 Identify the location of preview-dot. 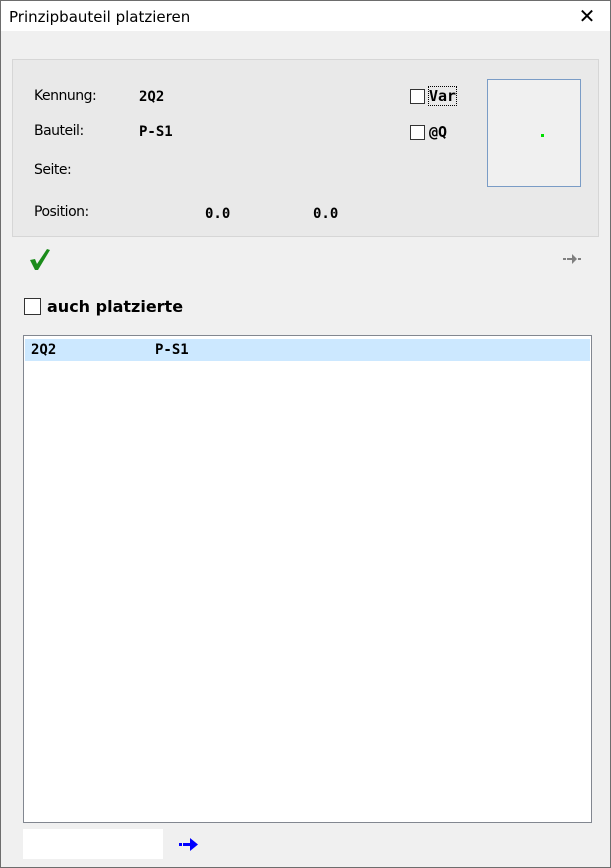
(542, 135).